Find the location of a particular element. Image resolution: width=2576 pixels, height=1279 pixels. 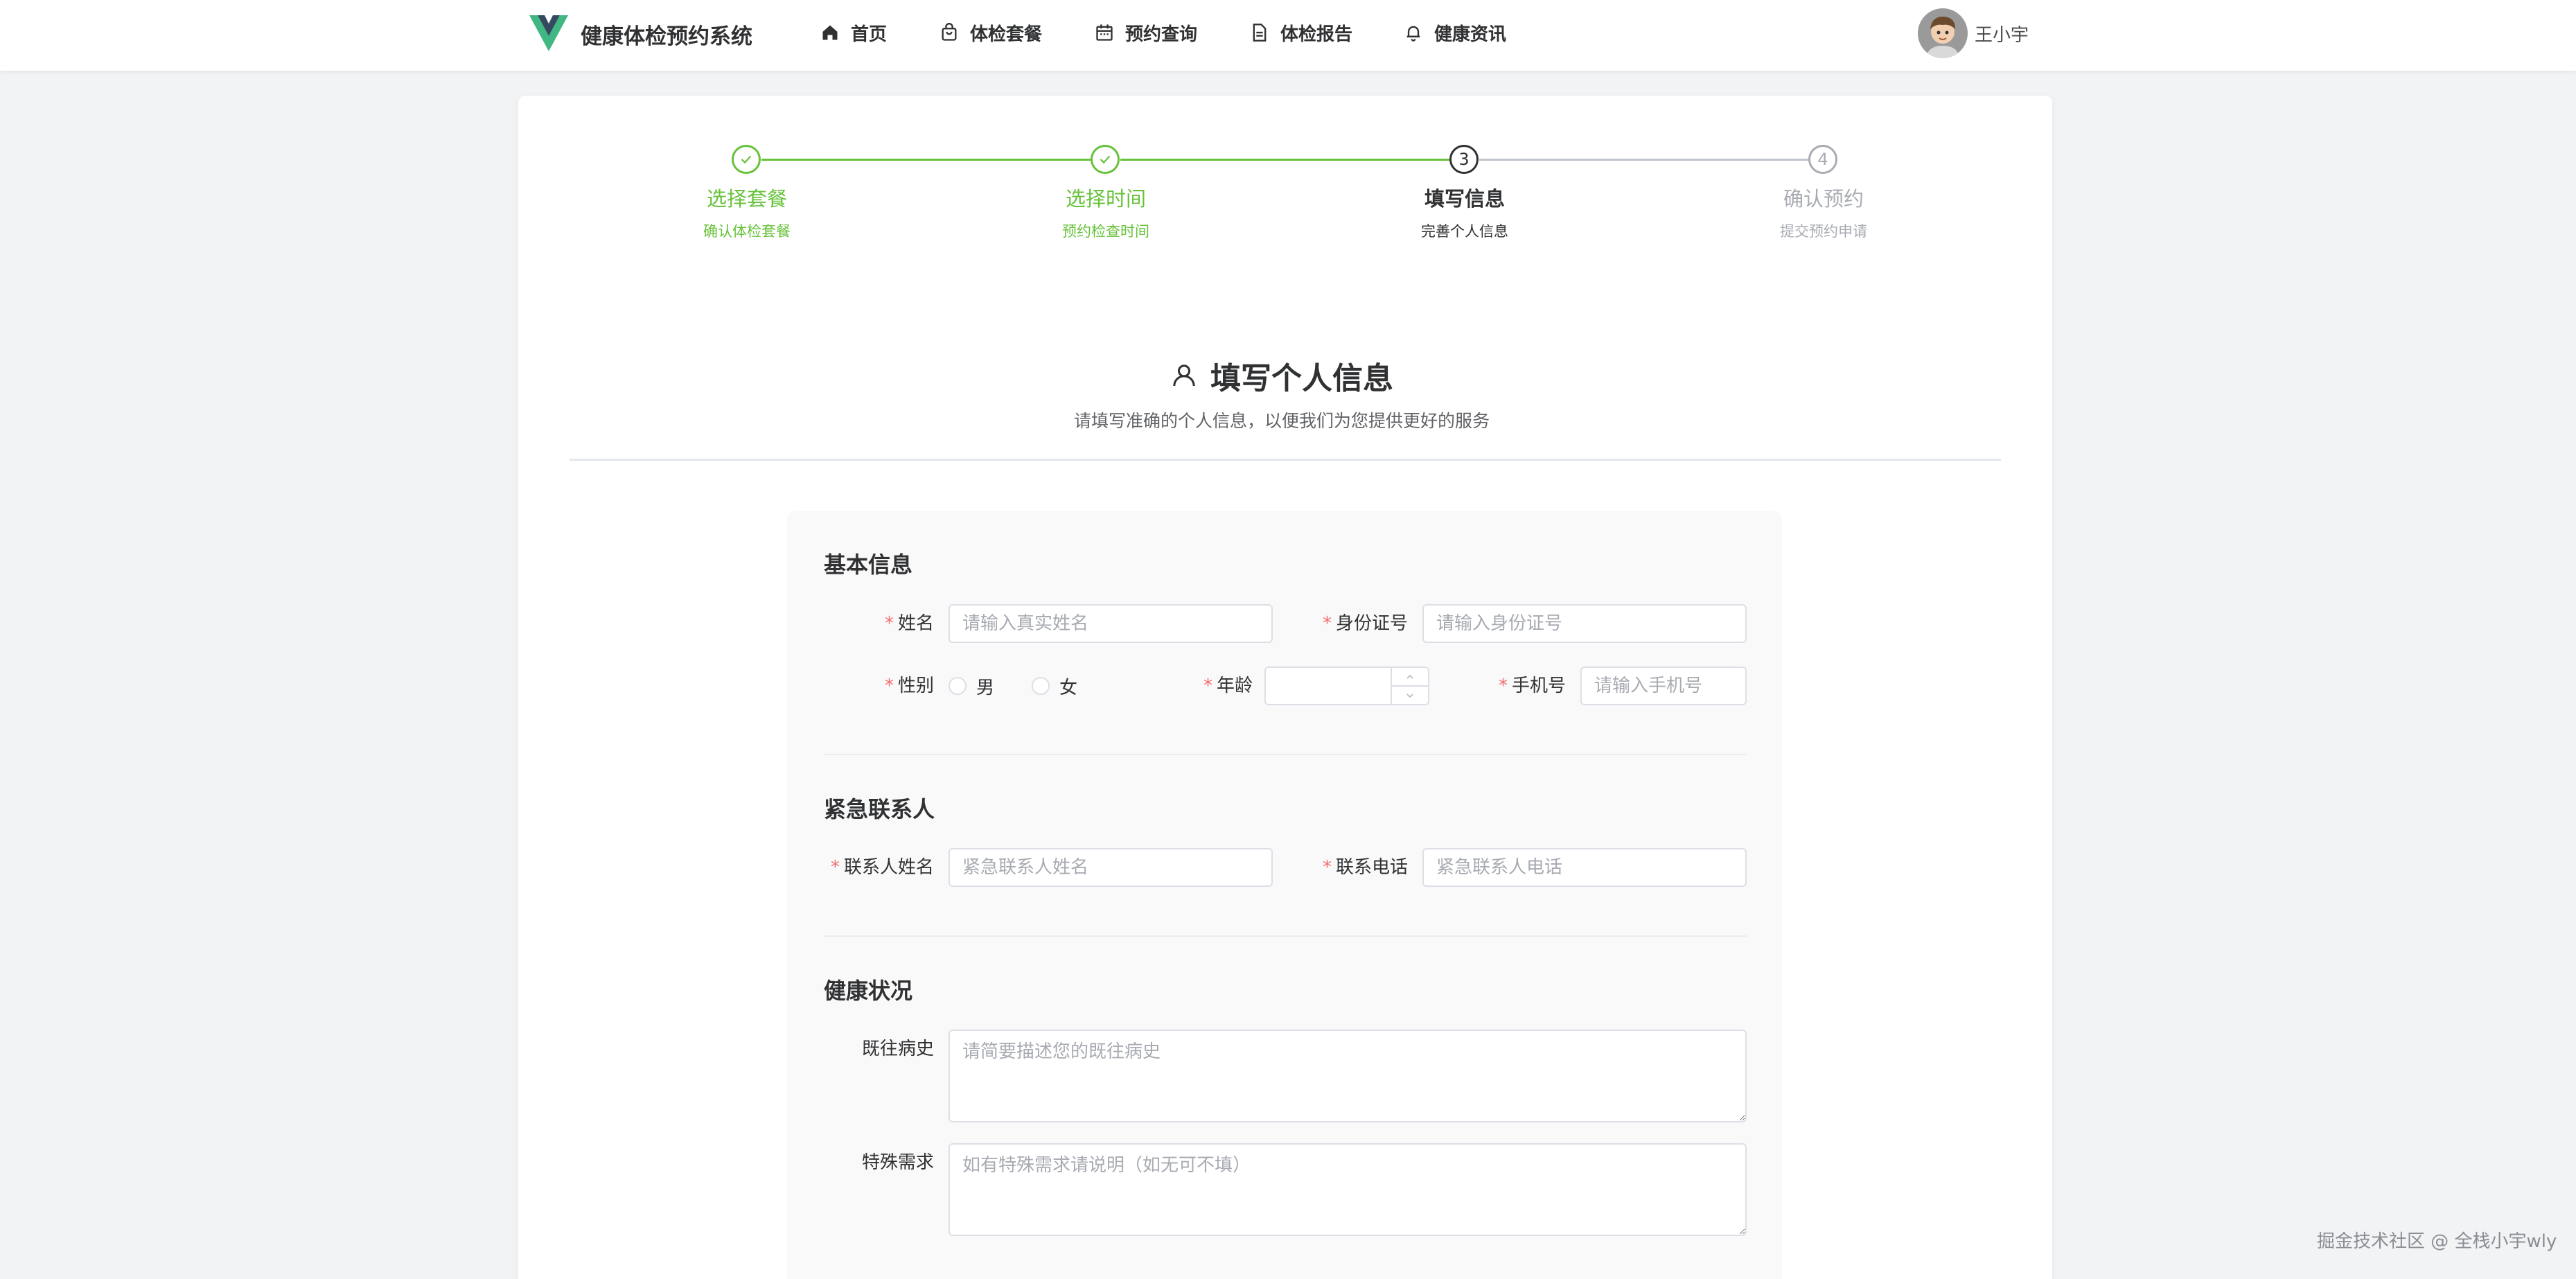

section-header: 填写个人信息 is located at coordinates (1282, 375).